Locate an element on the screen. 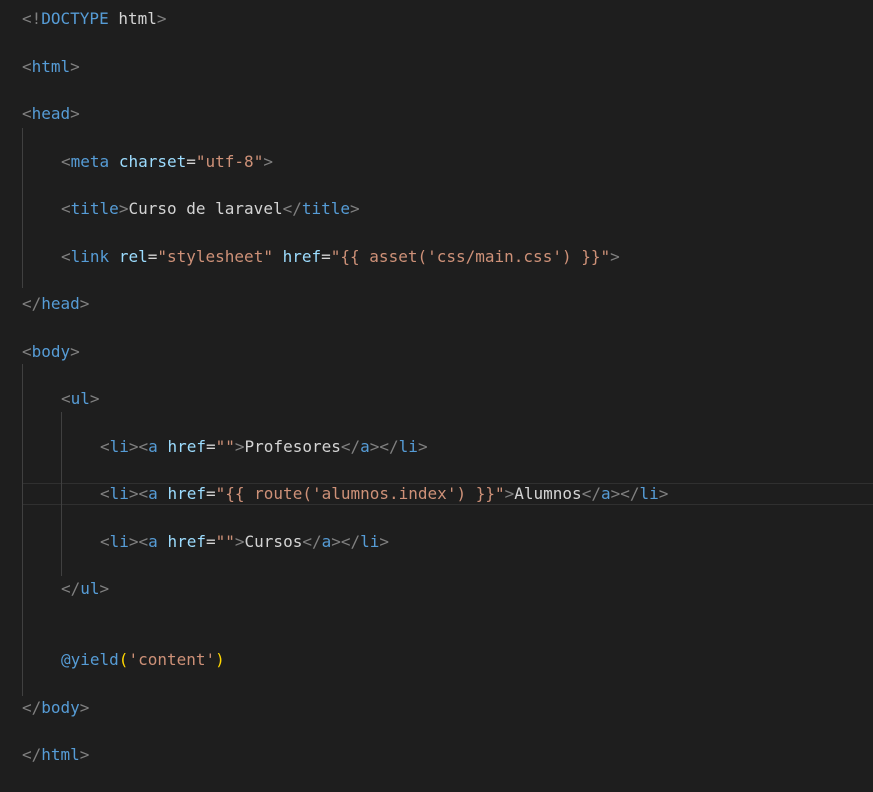 The image size is (873, 792). code-line: <!DOCTYPE html> is located at coordinates (94, 19).